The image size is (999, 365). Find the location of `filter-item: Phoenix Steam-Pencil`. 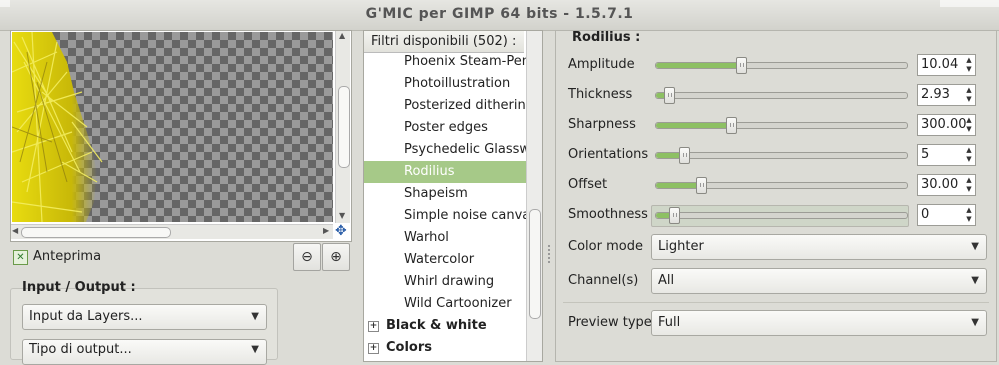

filter-item: Phoenix Steam-Pencil is located at coordinates (445, 62).